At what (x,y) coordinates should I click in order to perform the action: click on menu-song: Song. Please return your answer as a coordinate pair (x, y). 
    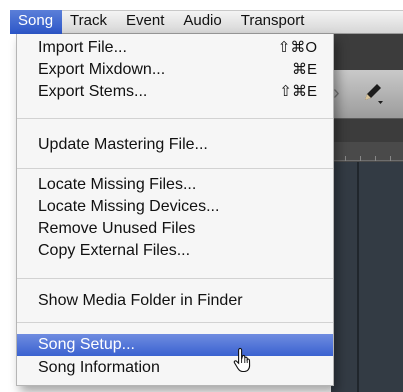
    Looking at the image, I should click on (36, 22).